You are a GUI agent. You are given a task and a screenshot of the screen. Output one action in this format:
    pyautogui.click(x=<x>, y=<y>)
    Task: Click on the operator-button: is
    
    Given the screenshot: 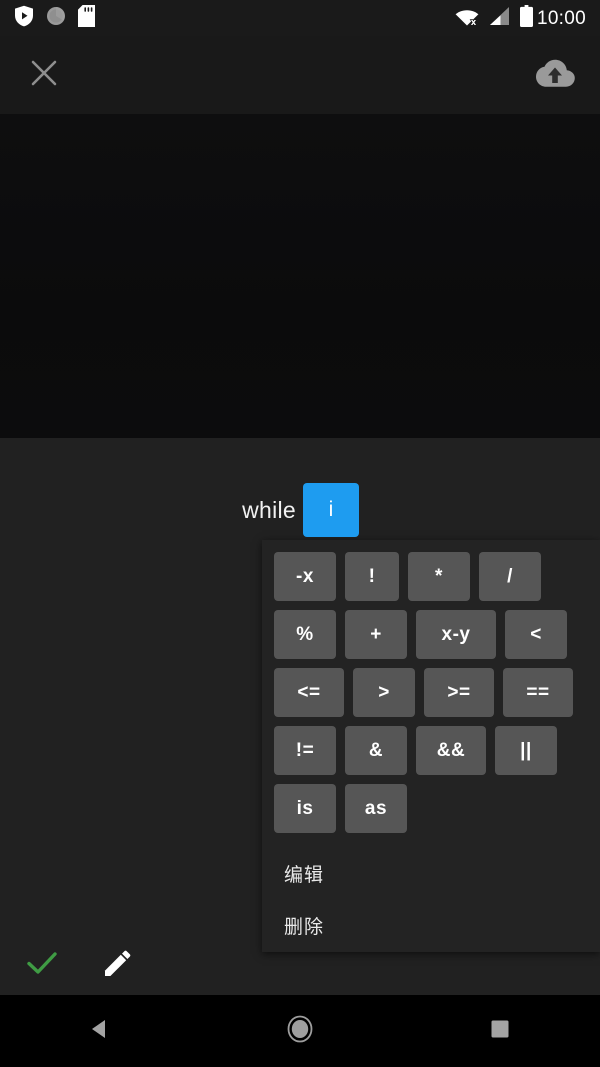 What is the action you would take?
    pyautogui.click(x=305, y=808)
    